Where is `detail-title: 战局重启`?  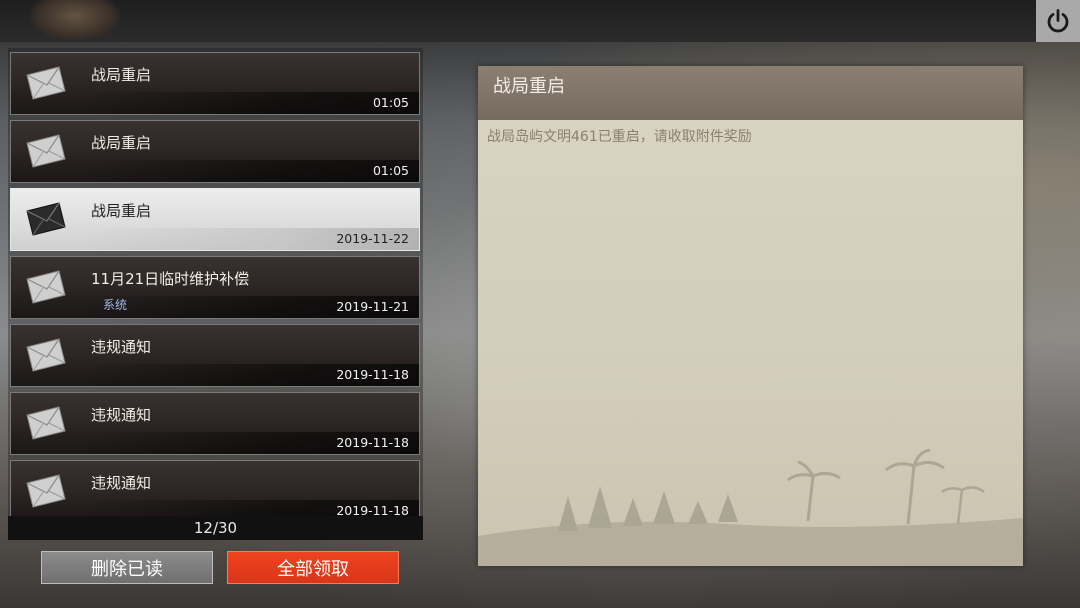 detail-title: 战局重启 is located at coordinates (529, 86).